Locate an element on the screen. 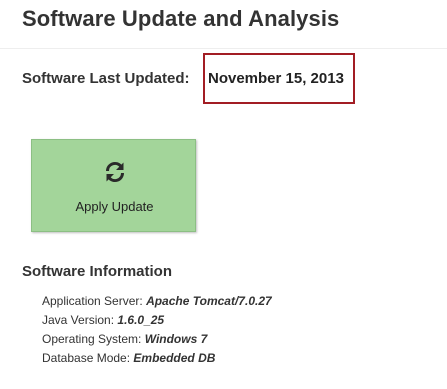 This screenshot has width=447, height=389. info-label: Operating System: is located at coordinates (92, 339).